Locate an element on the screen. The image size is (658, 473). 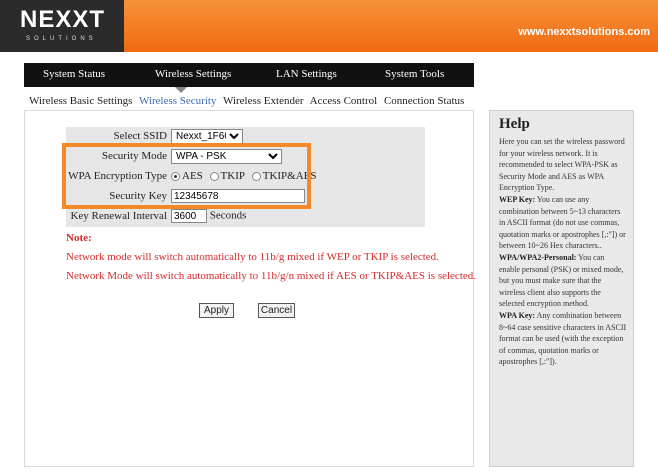
radio-tkip-label: TKIP is located at coordinates (232, 176).